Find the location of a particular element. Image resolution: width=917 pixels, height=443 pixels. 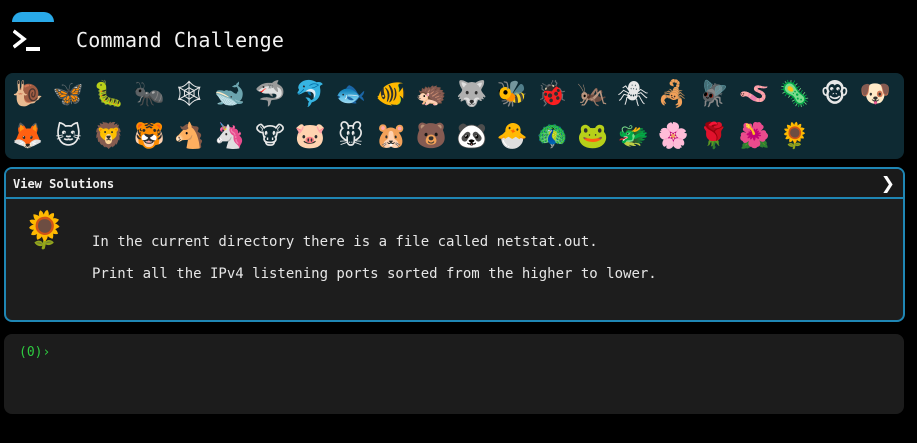

cow-icon: 🐮 is located at coordinates (270, 136).